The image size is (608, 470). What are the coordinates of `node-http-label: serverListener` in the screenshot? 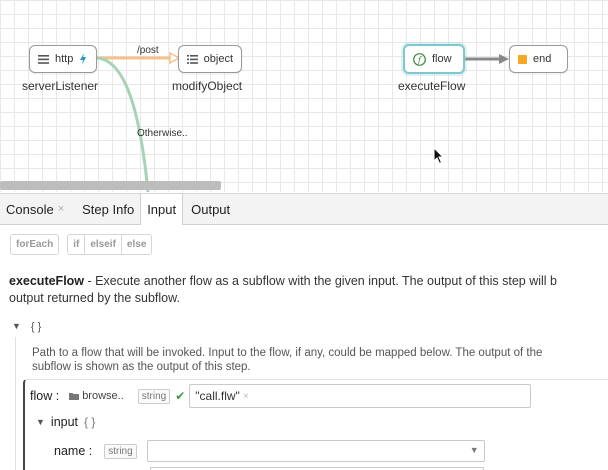 It's located at (60, 86).